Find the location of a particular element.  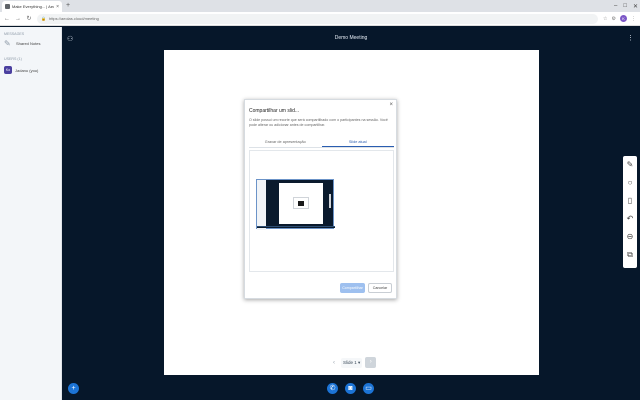

cancel-button: Cancelar is located at coordinates (380, 288).